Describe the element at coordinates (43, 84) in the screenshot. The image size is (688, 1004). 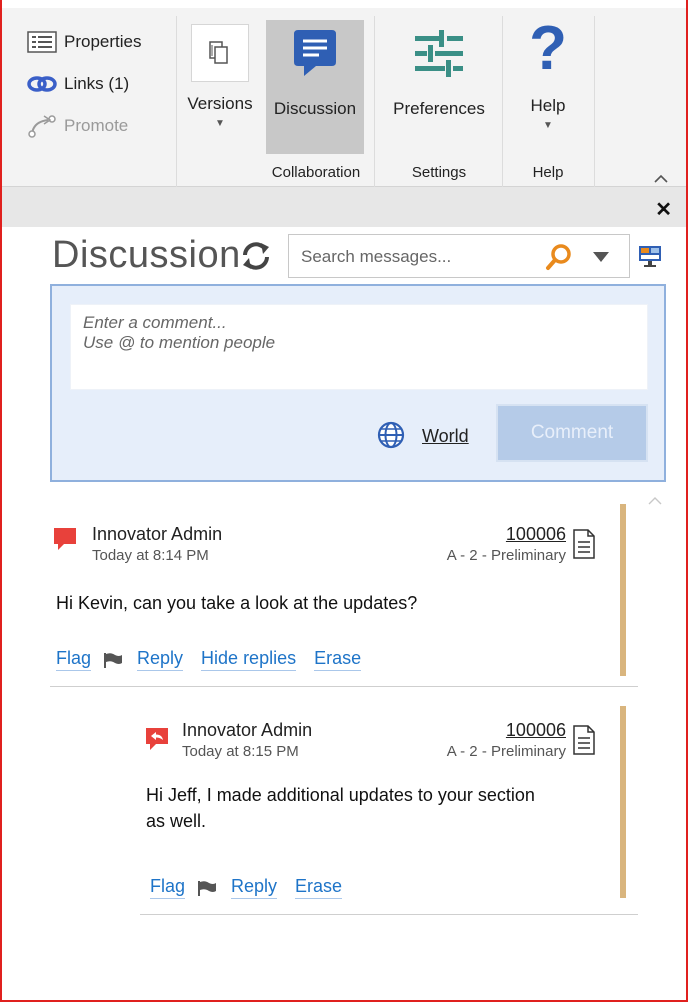
I see `links-icon` at that location.